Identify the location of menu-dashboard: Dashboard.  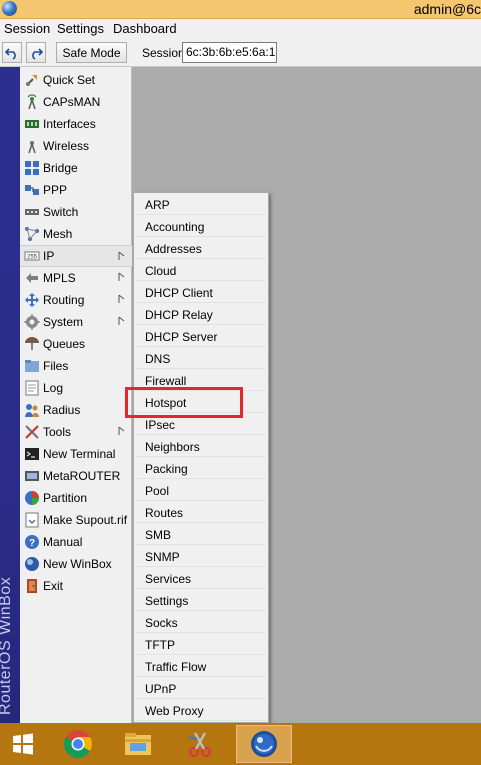
(145, 28).